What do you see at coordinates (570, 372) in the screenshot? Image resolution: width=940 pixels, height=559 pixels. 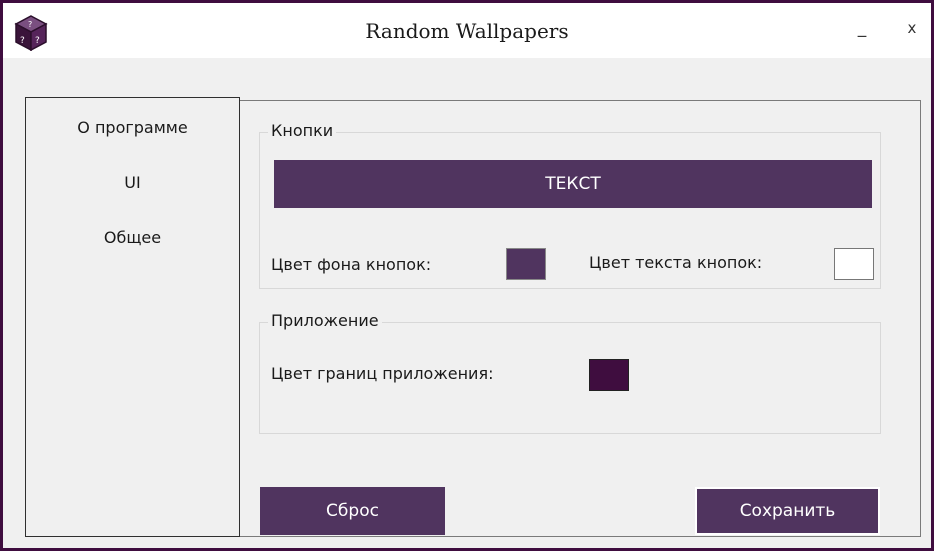 I see `app-group: Приложение Цвет границ приложения:` at bounding box center [570, 372].